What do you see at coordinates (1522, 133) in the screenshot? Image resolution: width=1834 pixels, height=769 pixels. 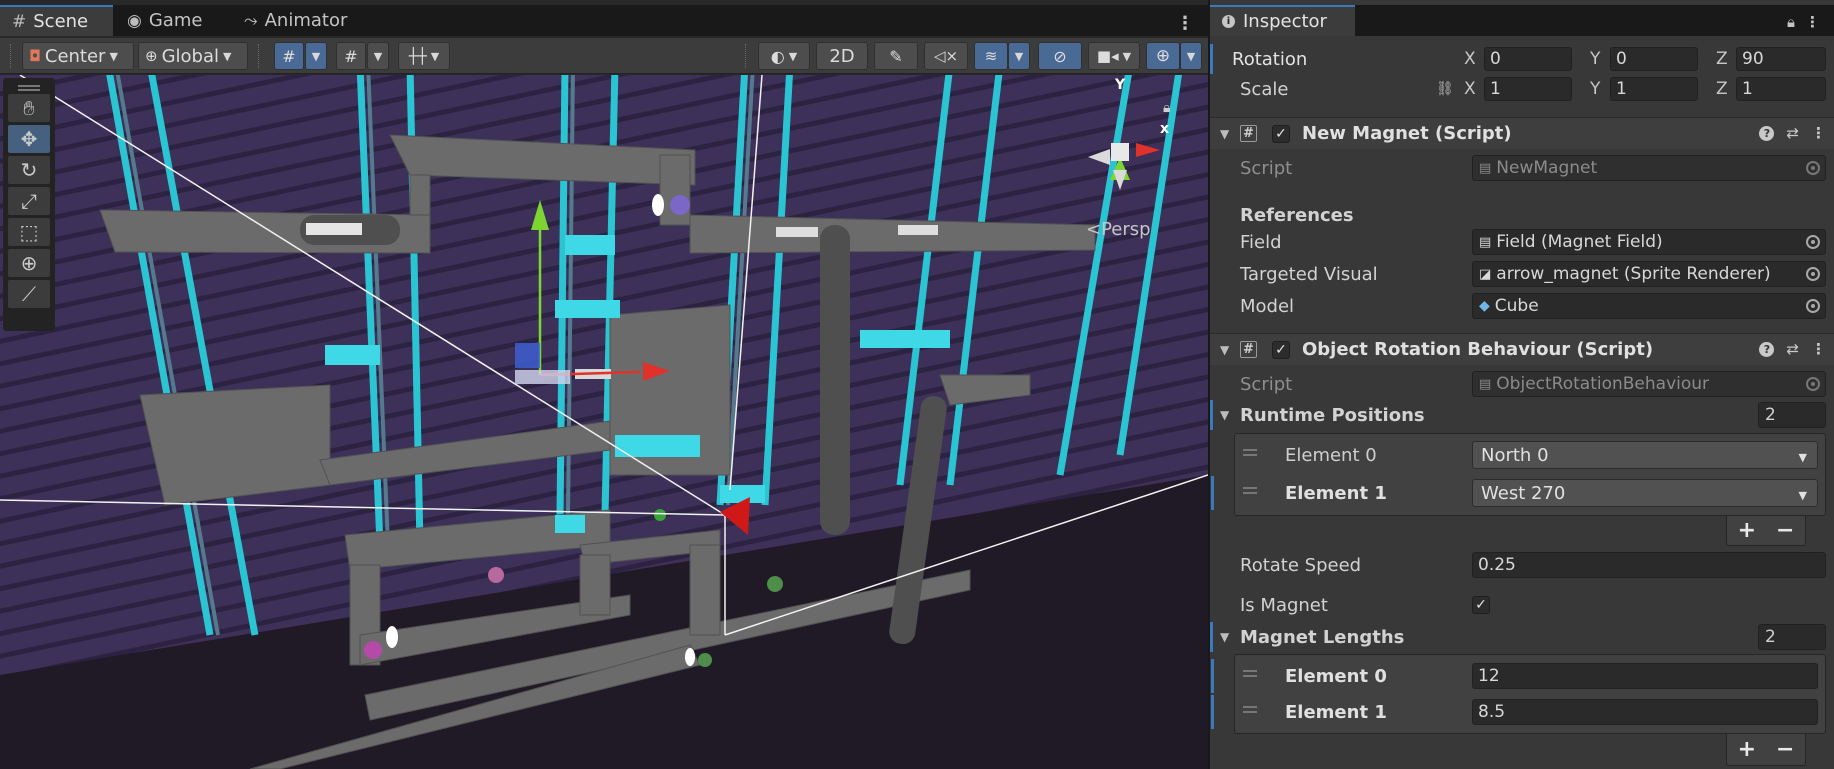 I see `new-magnet-header: ▼ # ✓ New Magnet (Script) ? ⇄ ⋮` at bounding box center [1522, 133].